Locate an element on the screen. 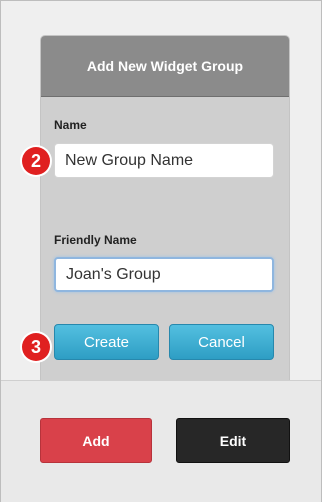 The image size is (322, 502). edit-button: Edit is located at coordinates (233, 440).